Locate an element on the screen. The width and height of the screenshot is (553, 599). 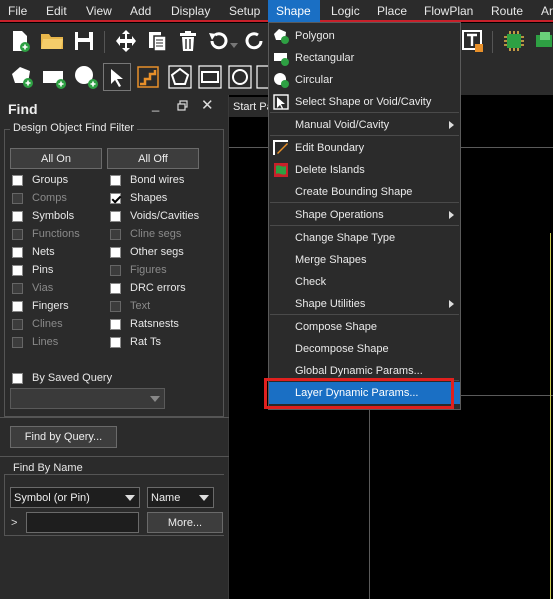
menu-item-manual-void-cavity: Manual Void/Cavity is located at coordinates (364, 125).